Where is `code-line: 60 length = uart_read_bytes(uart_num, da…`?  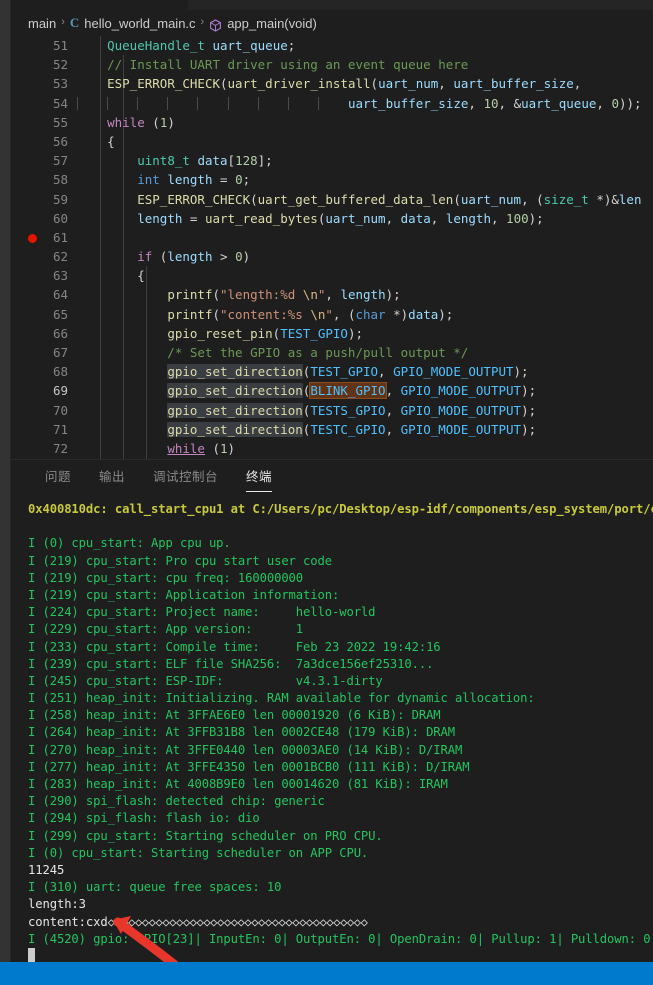
code-line: 60 length = uart_read_bytes(uart_num, da… is located at coordinates (332, 218).